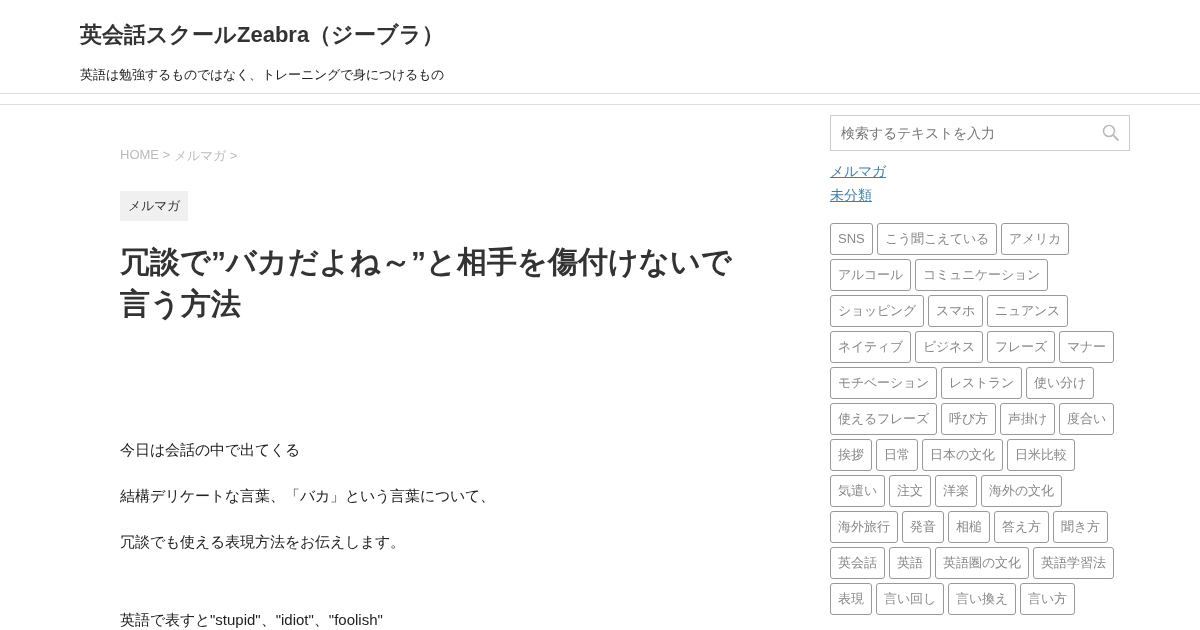  I want to click on tag-link: 英語, so click(910, 563).